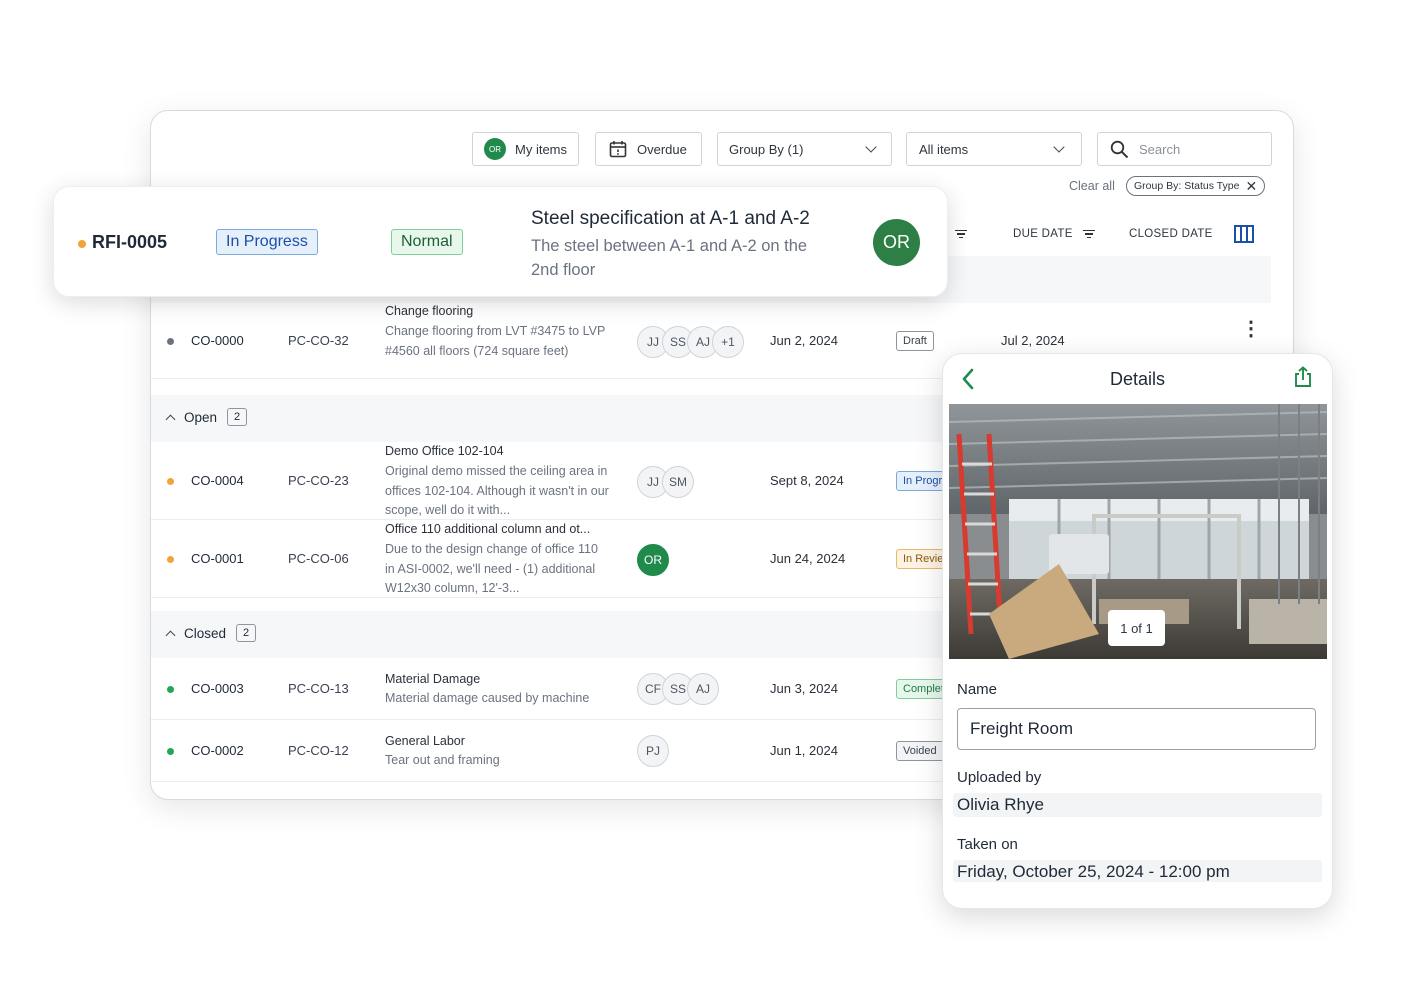 The height and width of the screenshot is (1001, 1401). I want to click on row-ref: PC-CO-06, so click(318, 558).